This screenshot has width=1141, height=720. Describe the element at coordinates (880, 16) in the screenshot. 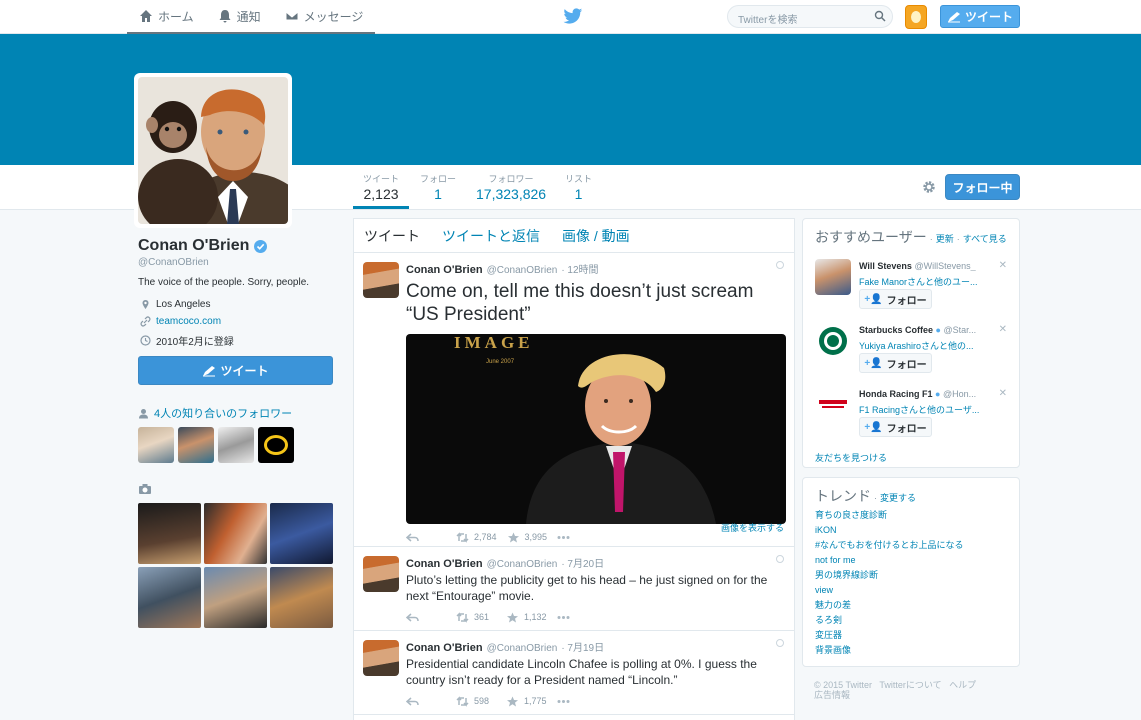

I see `search-icon` at that location.